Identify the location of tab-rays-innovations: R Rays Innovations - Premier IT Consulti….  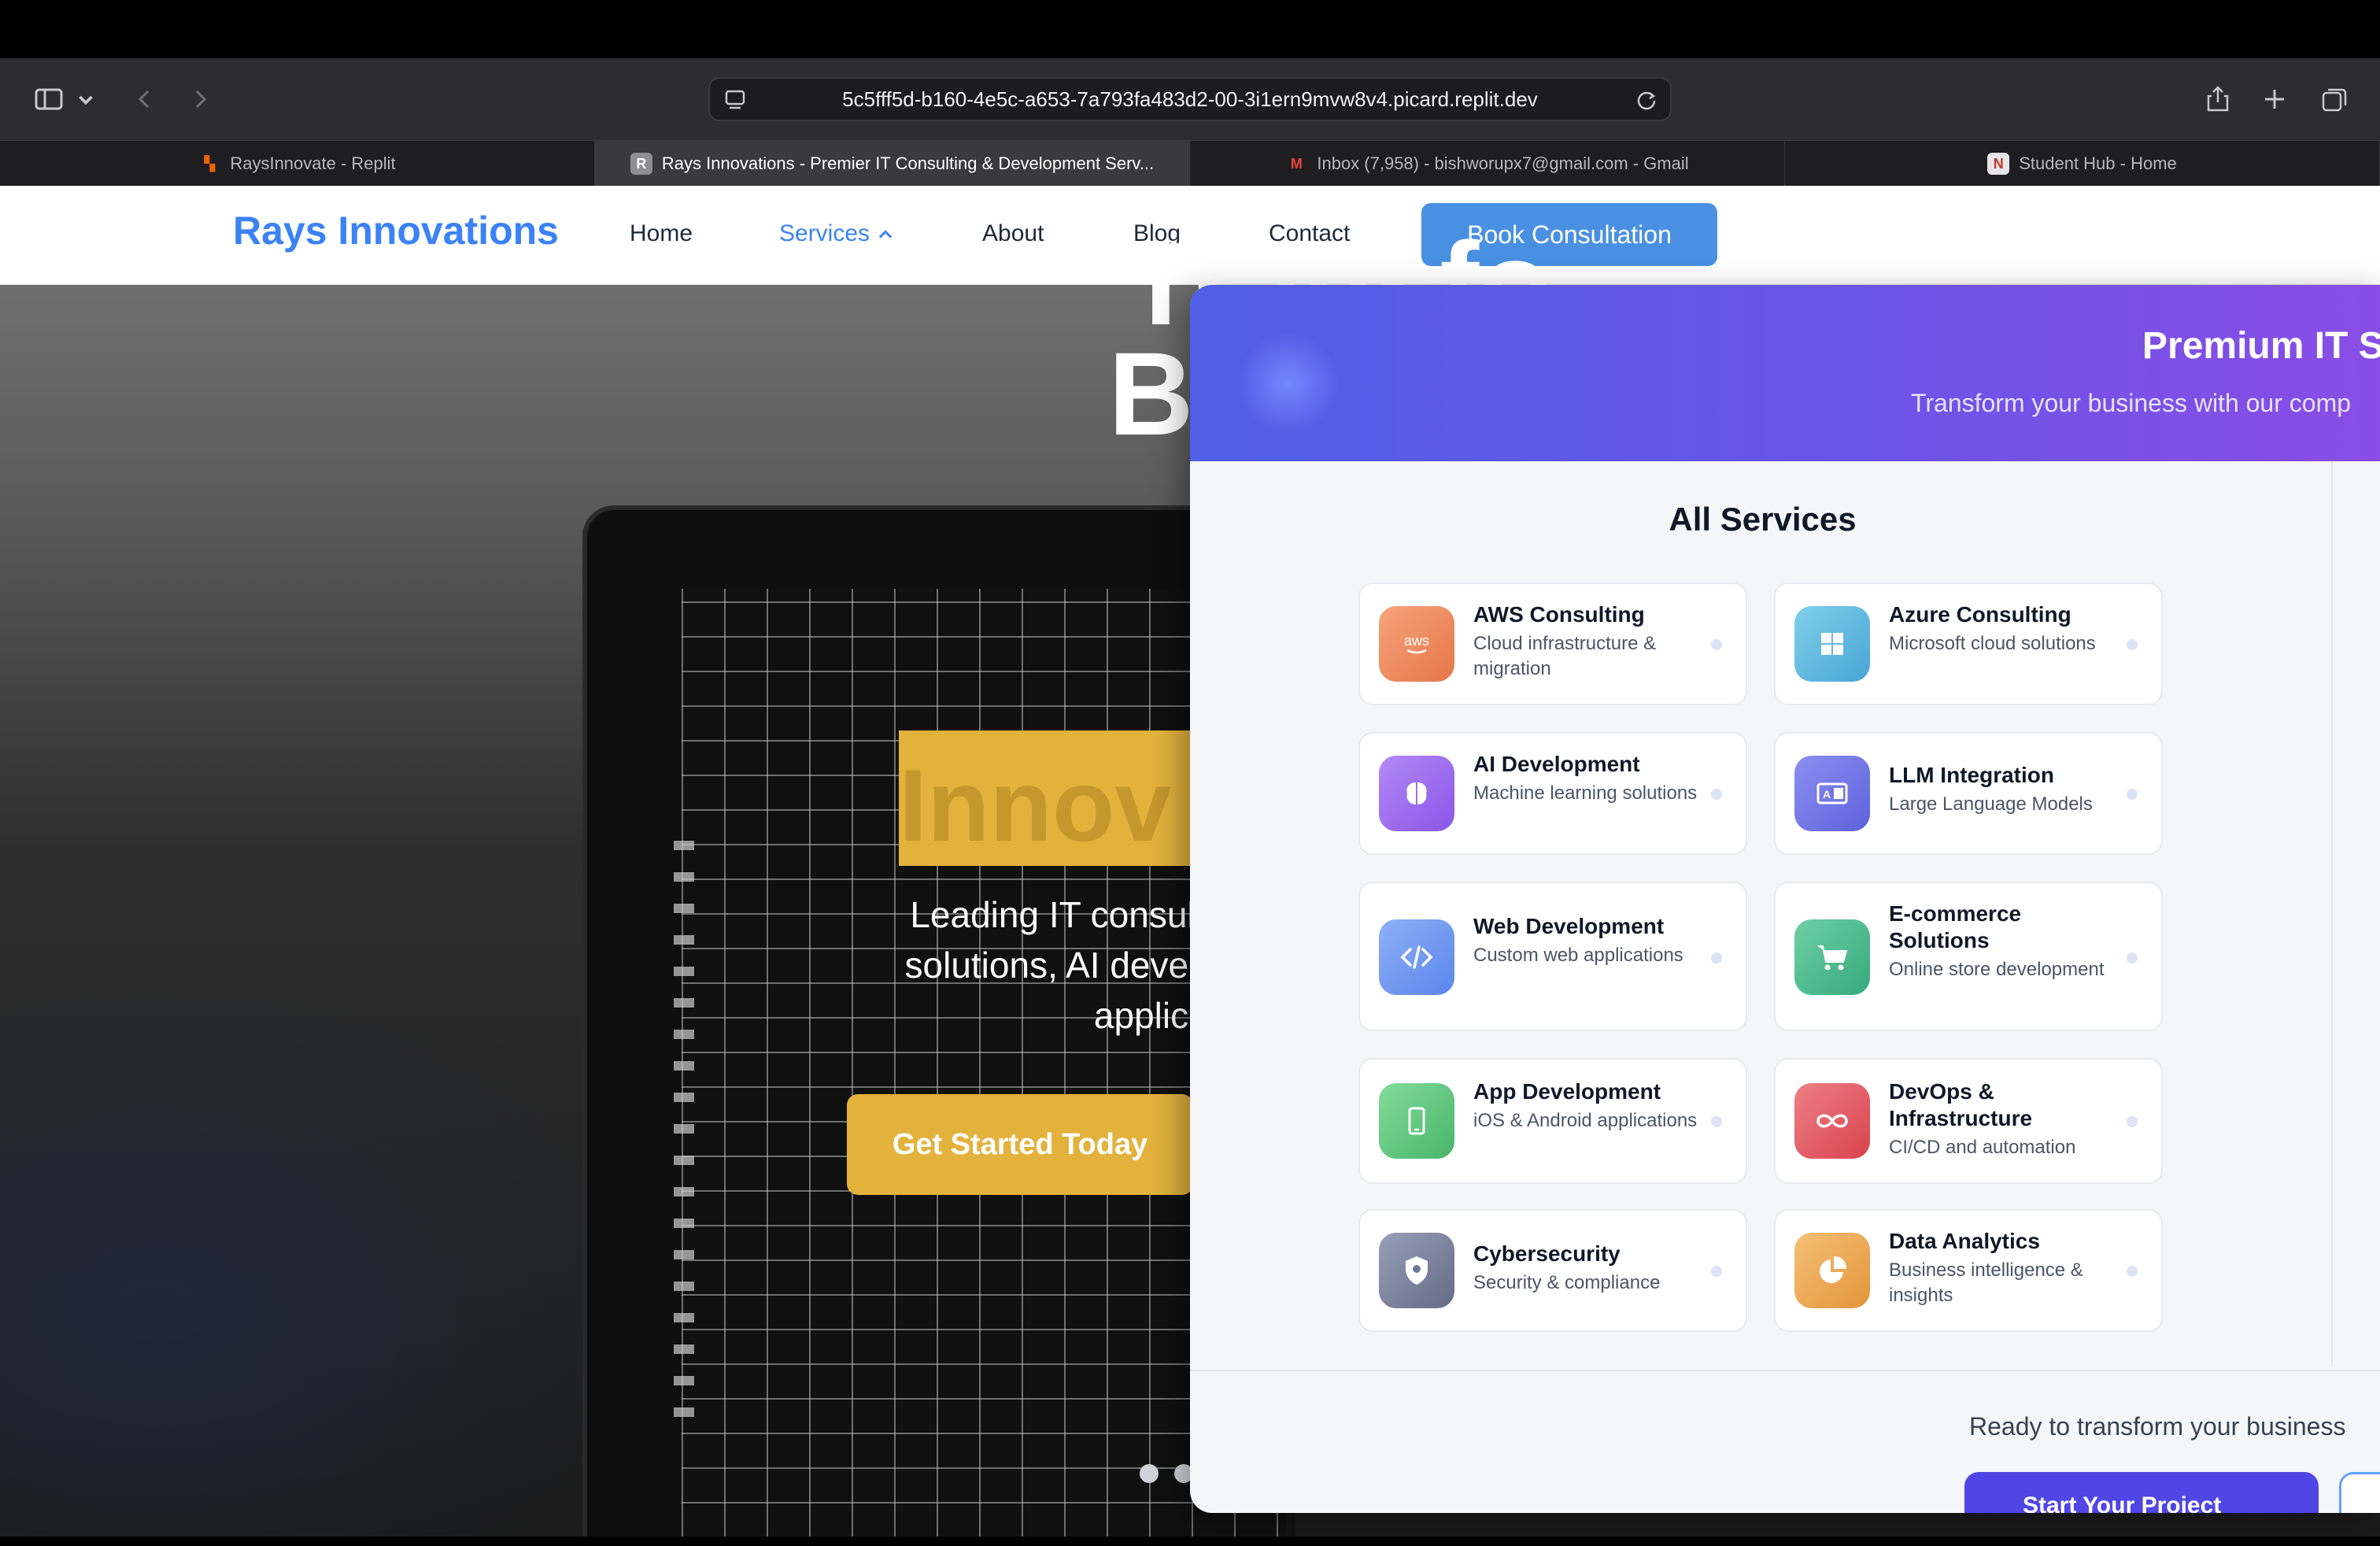
(893, 164).